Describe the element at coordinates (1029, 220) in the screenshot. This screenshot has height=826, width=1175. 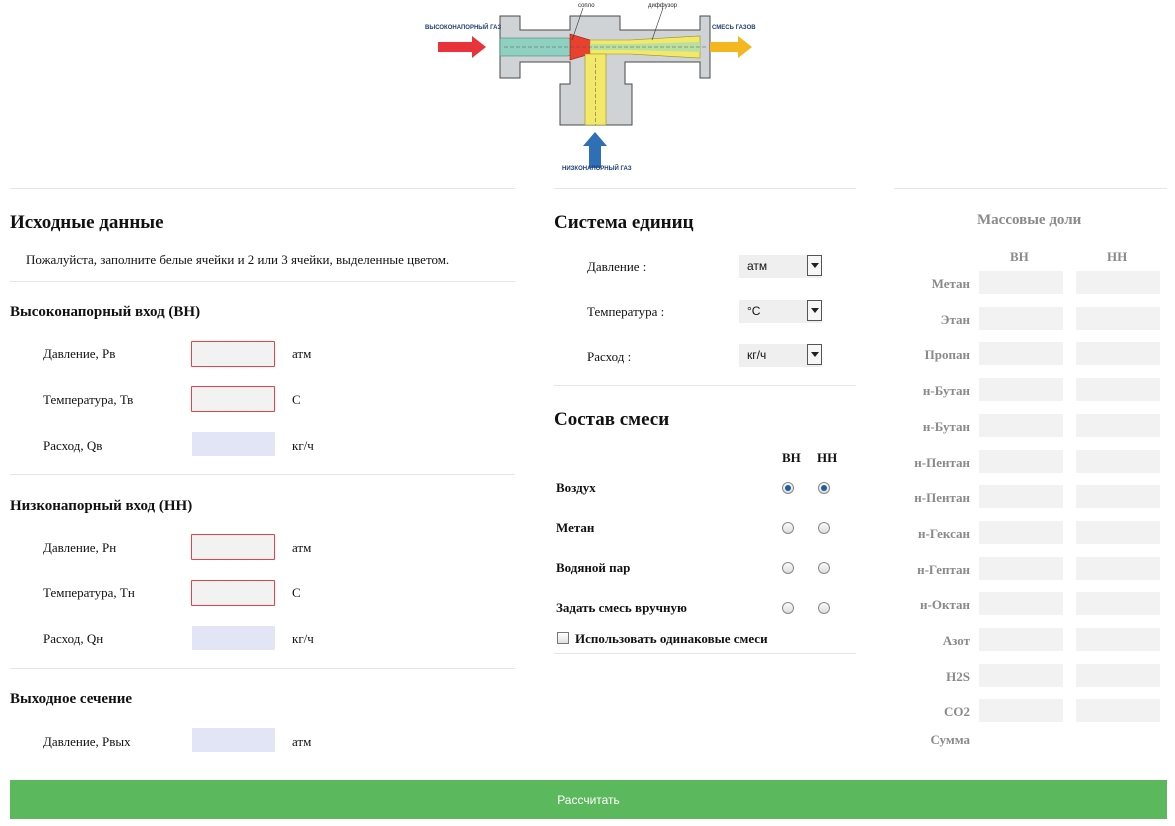
I see `mass-section-title: Массовые доли` at that location.